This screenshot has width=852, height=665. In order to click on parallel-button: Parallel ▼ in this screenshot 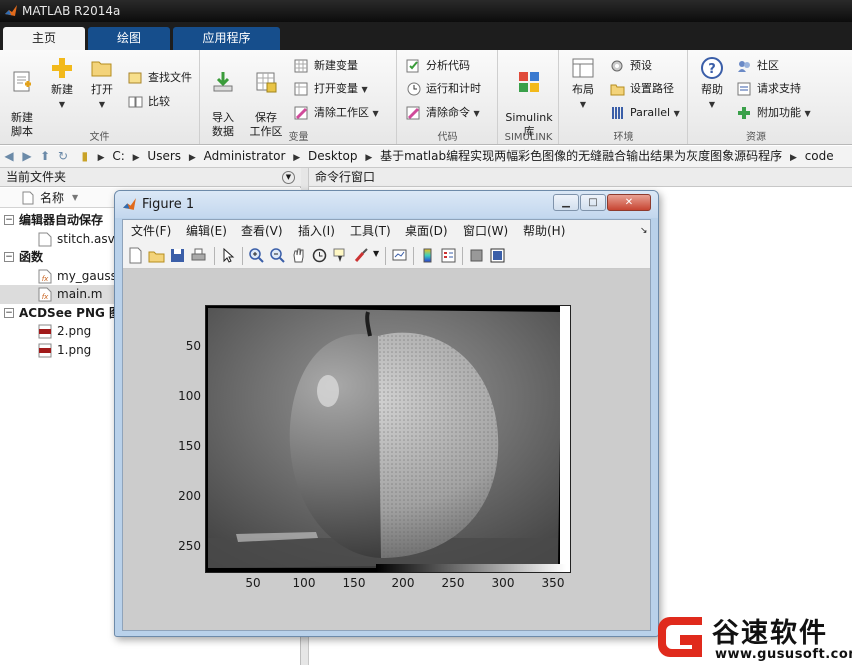, I will do `click(645, 113)`.